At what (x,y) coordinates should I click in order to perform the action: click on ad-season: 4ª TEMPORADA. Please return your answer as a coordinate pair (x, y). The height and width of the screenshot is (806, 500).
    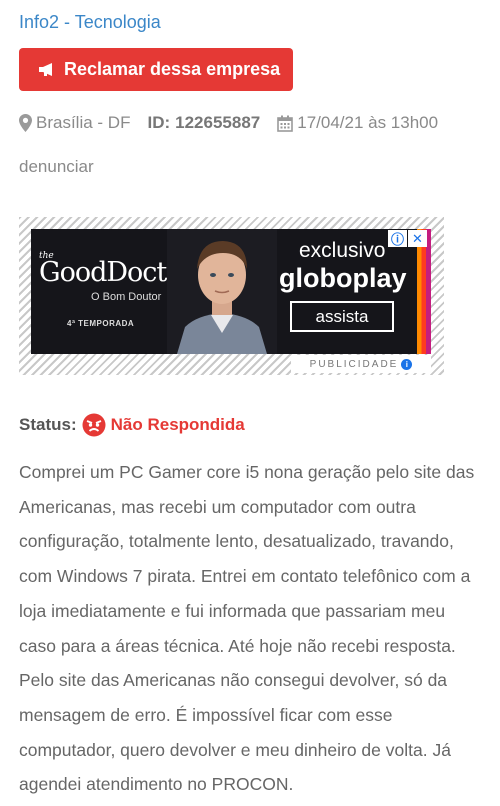
    Looking at the image, I should click on (101, 323).